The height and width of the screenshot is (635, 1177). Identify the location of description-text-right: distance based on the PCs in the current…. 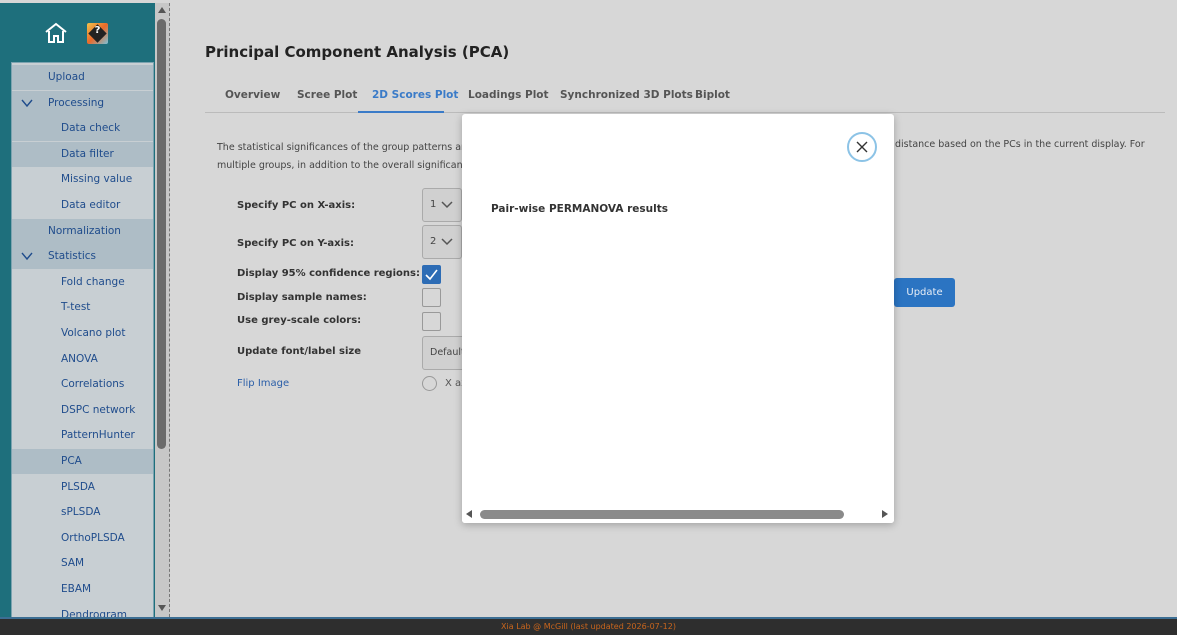
(1020, 144).